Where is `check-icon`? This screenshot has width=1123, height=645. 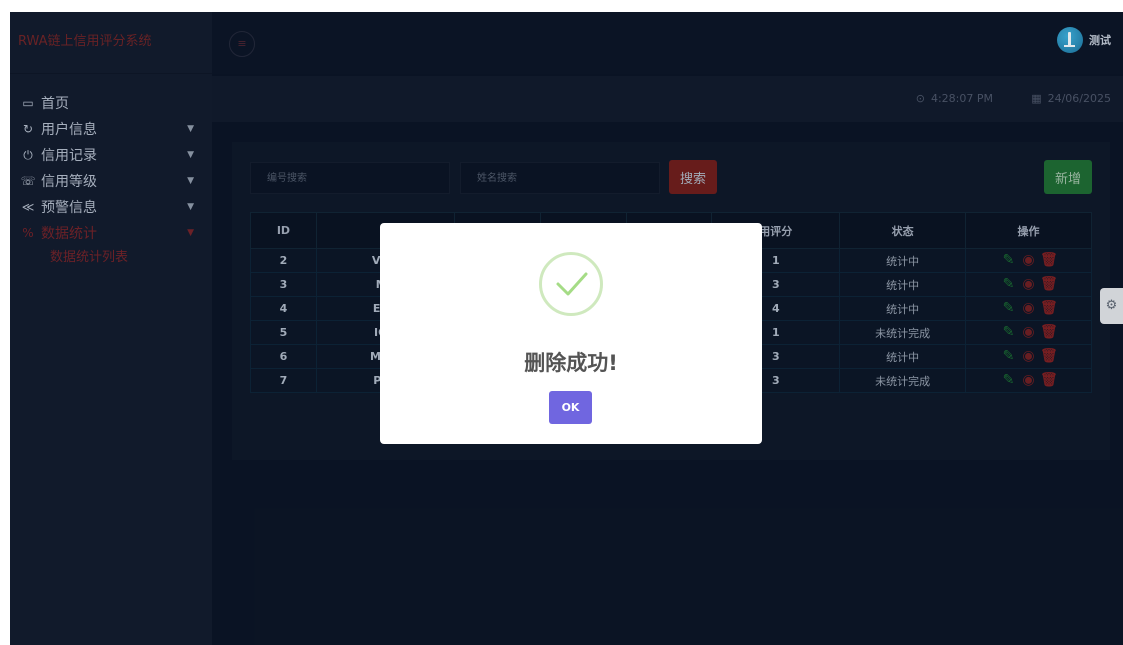 check-icon is located at coordinates (571, 284).